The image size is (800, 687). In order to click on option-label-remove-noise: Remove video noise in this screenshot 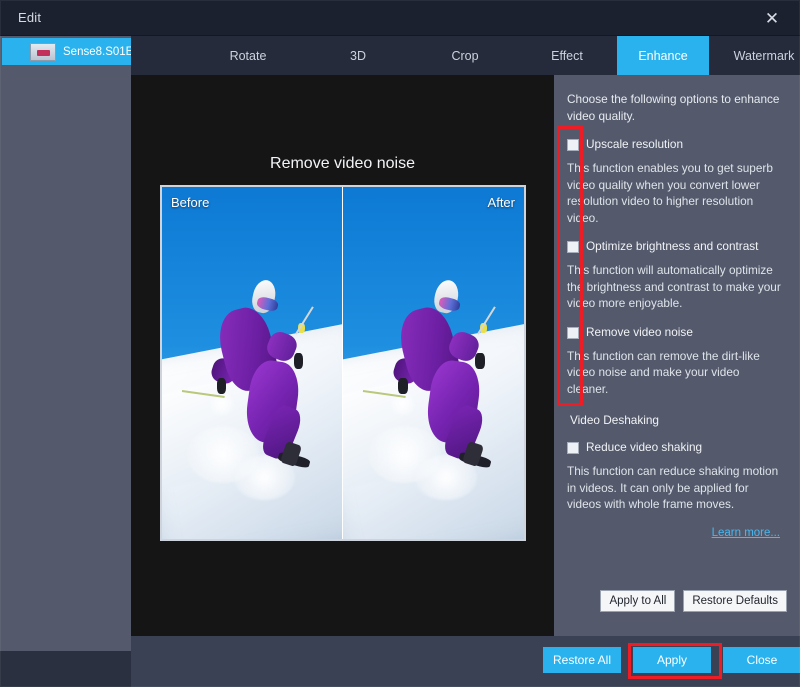, I will do `click(639, 331)`.